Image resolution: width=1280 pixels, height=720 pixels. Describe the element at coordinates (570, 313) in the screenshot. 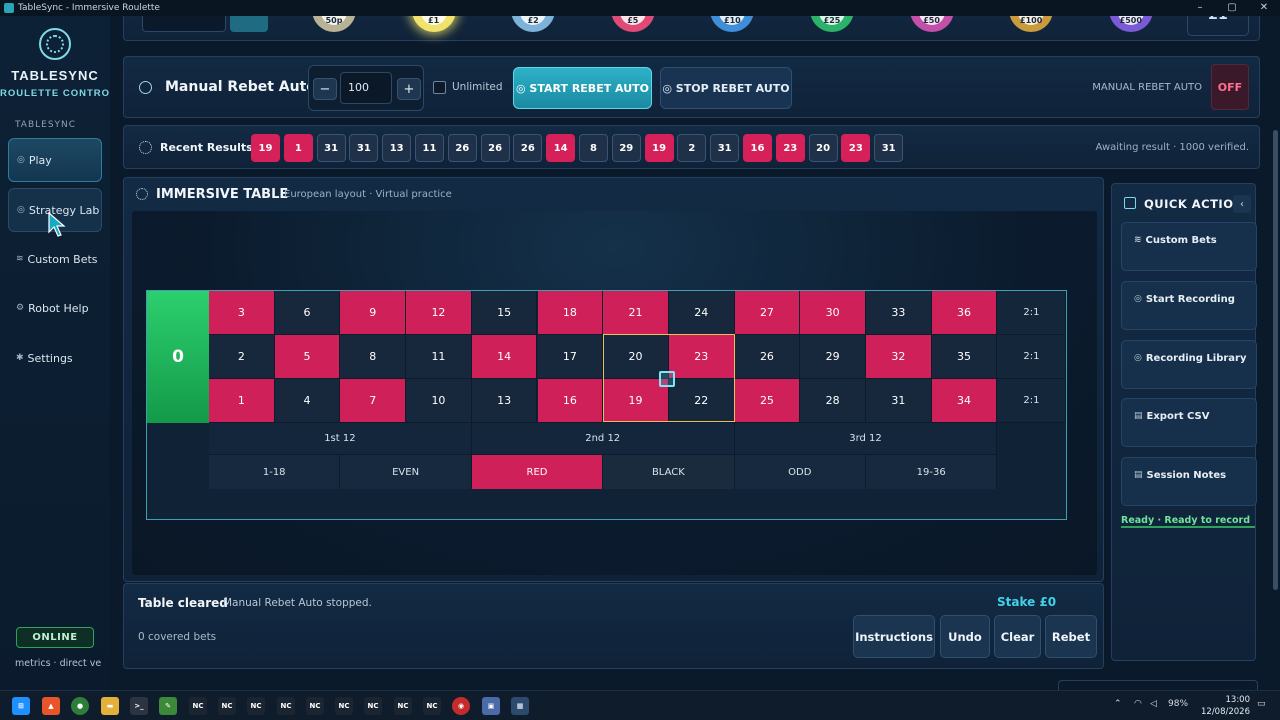

I see `bet-cell-18: 18` at that location.